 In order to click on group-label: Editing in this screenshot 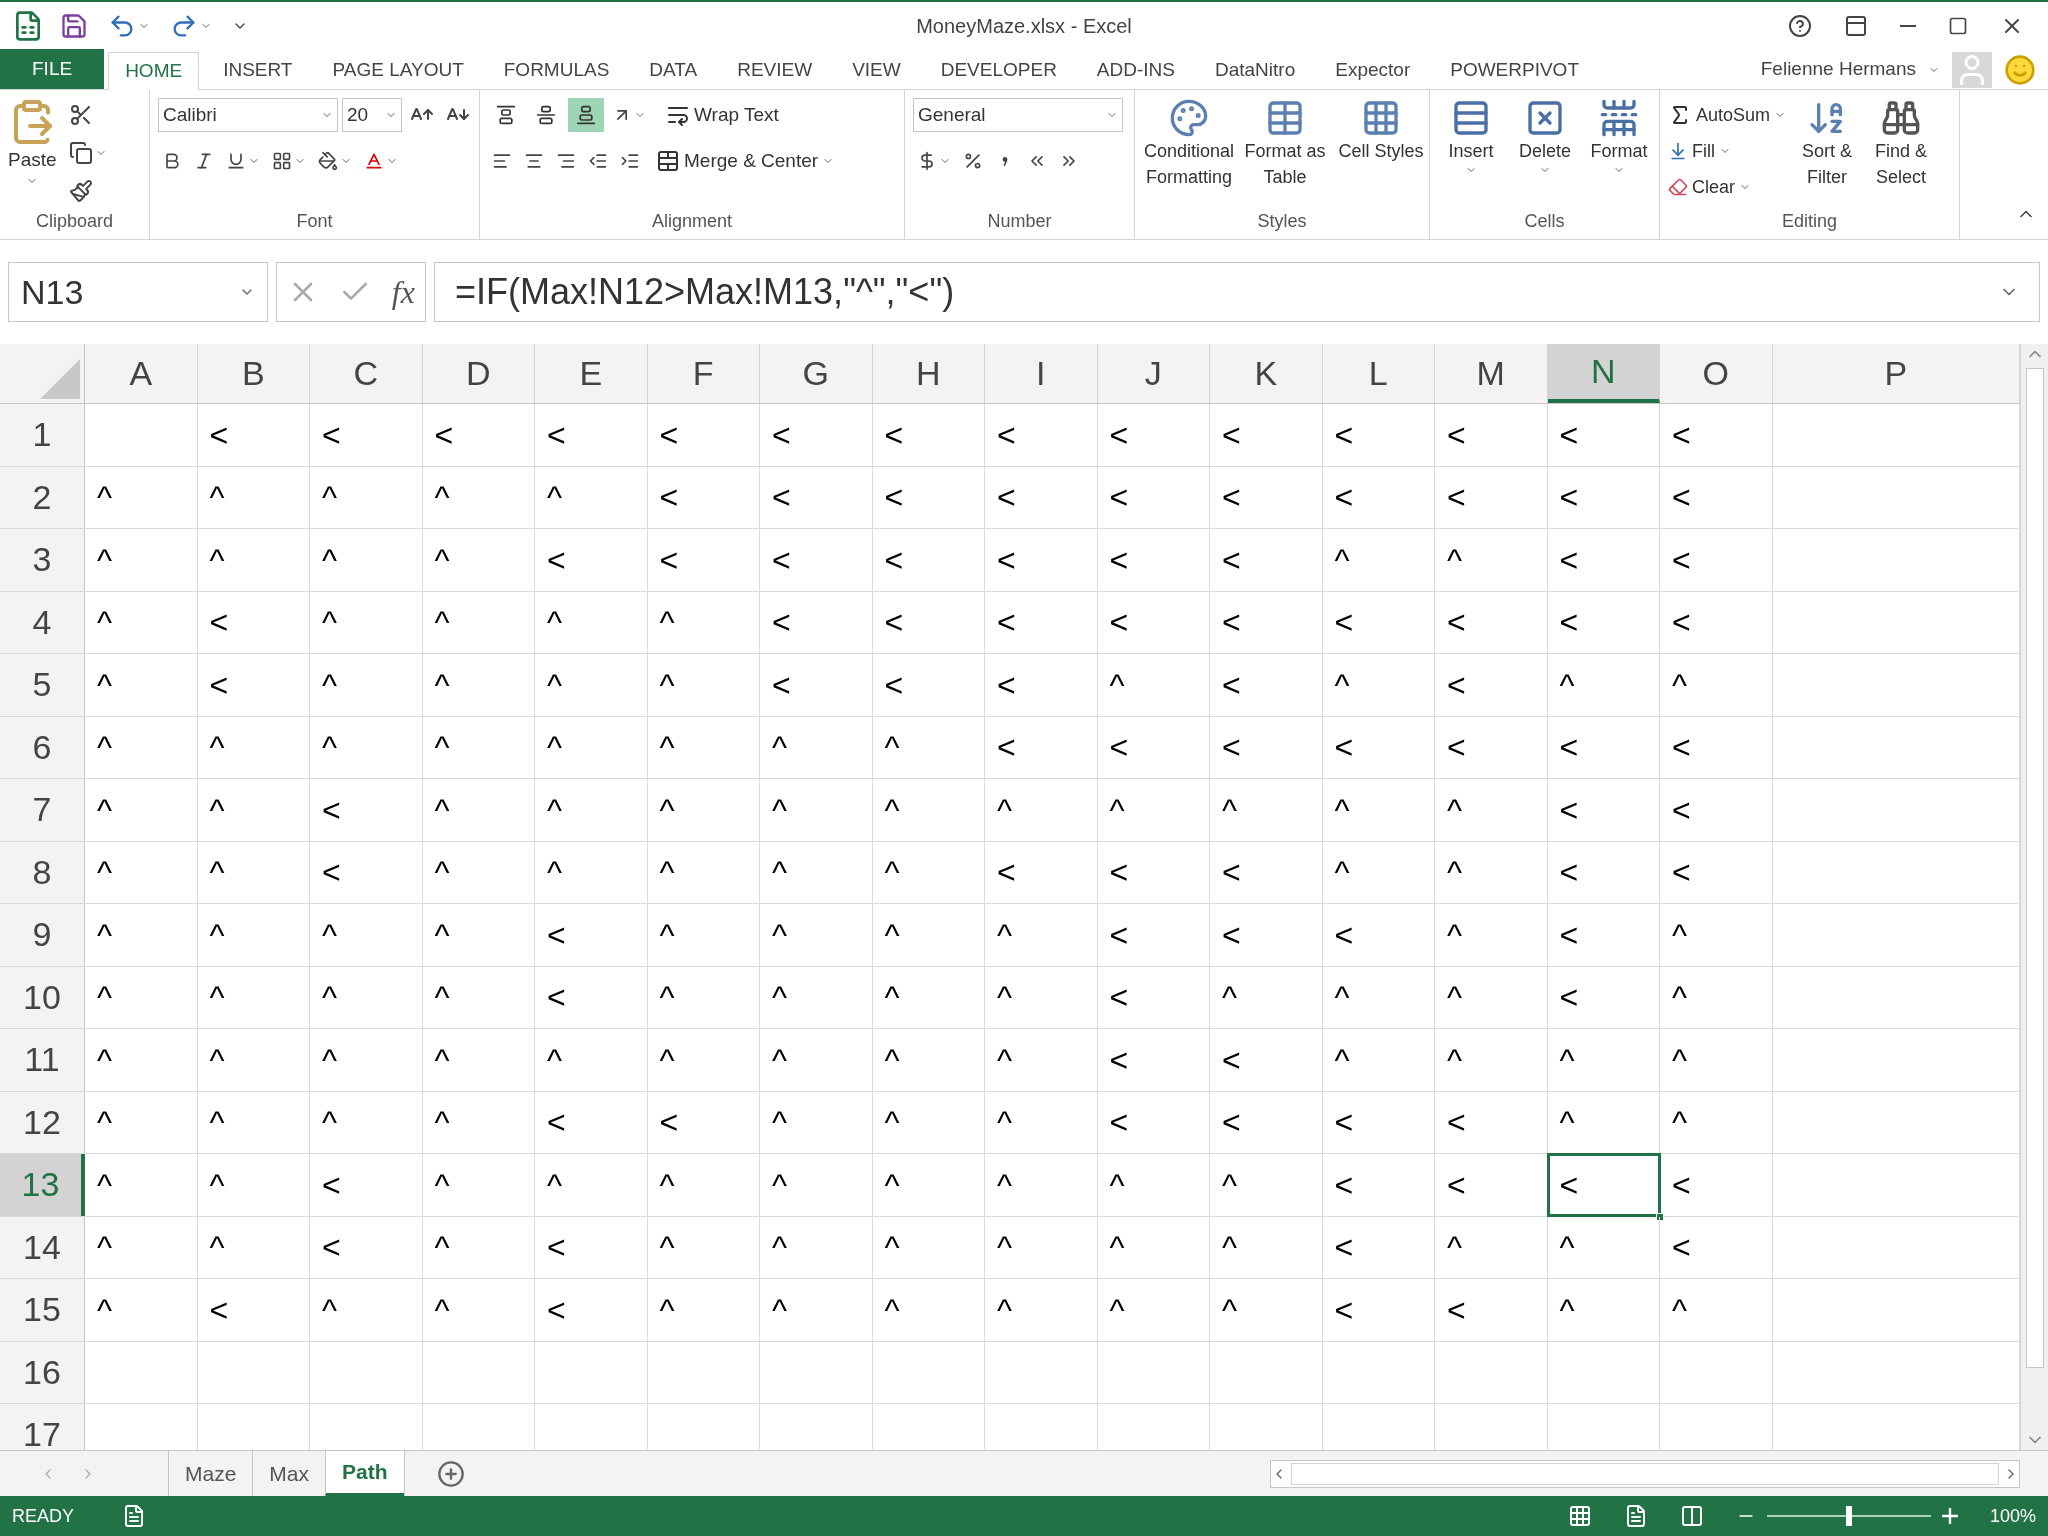, I will do `click(1809, 221)`.